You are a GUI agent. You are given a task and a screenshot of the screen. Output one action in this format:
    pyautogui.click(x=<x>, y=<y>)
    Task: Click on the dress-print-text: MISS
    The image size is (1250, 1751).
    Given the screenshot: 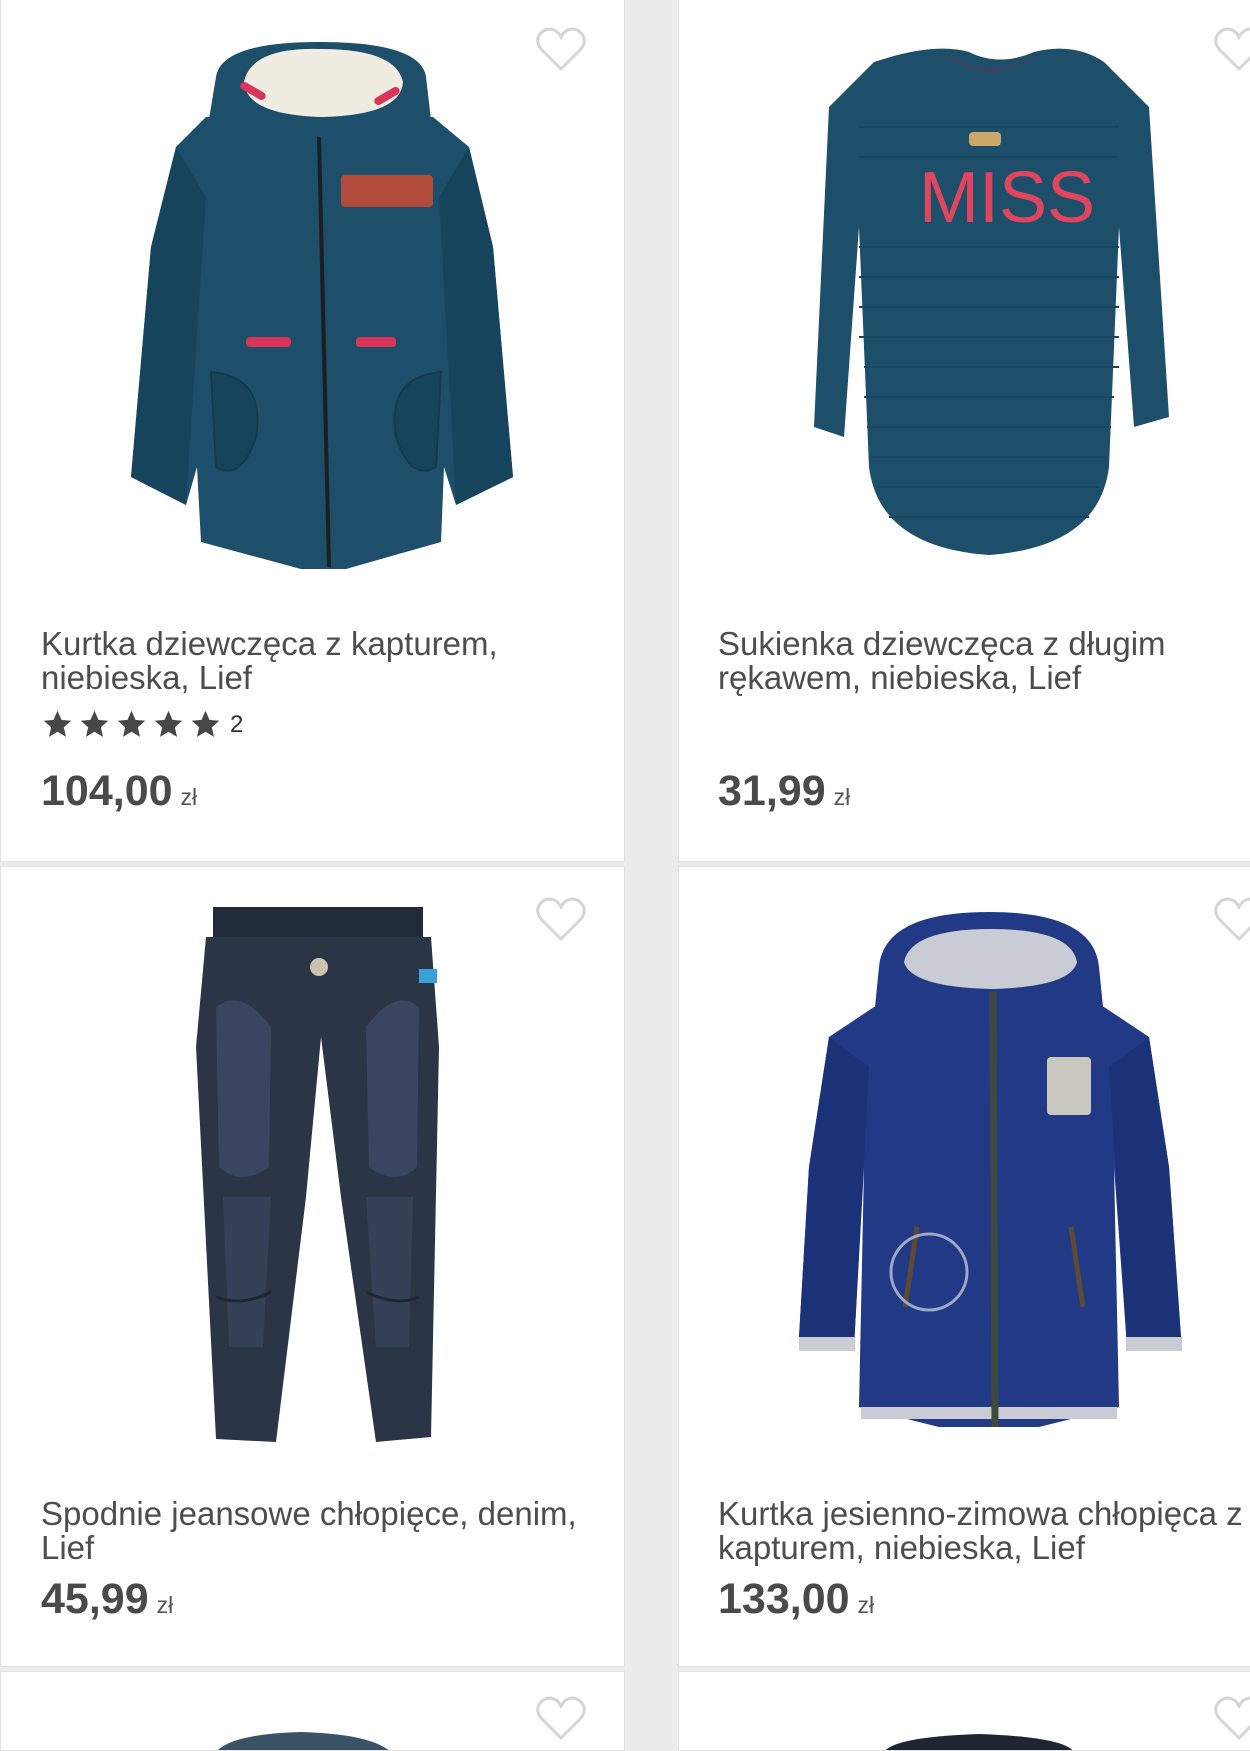 What is the action you would take?
    pyautogui.click(x=1007, y=198)
    